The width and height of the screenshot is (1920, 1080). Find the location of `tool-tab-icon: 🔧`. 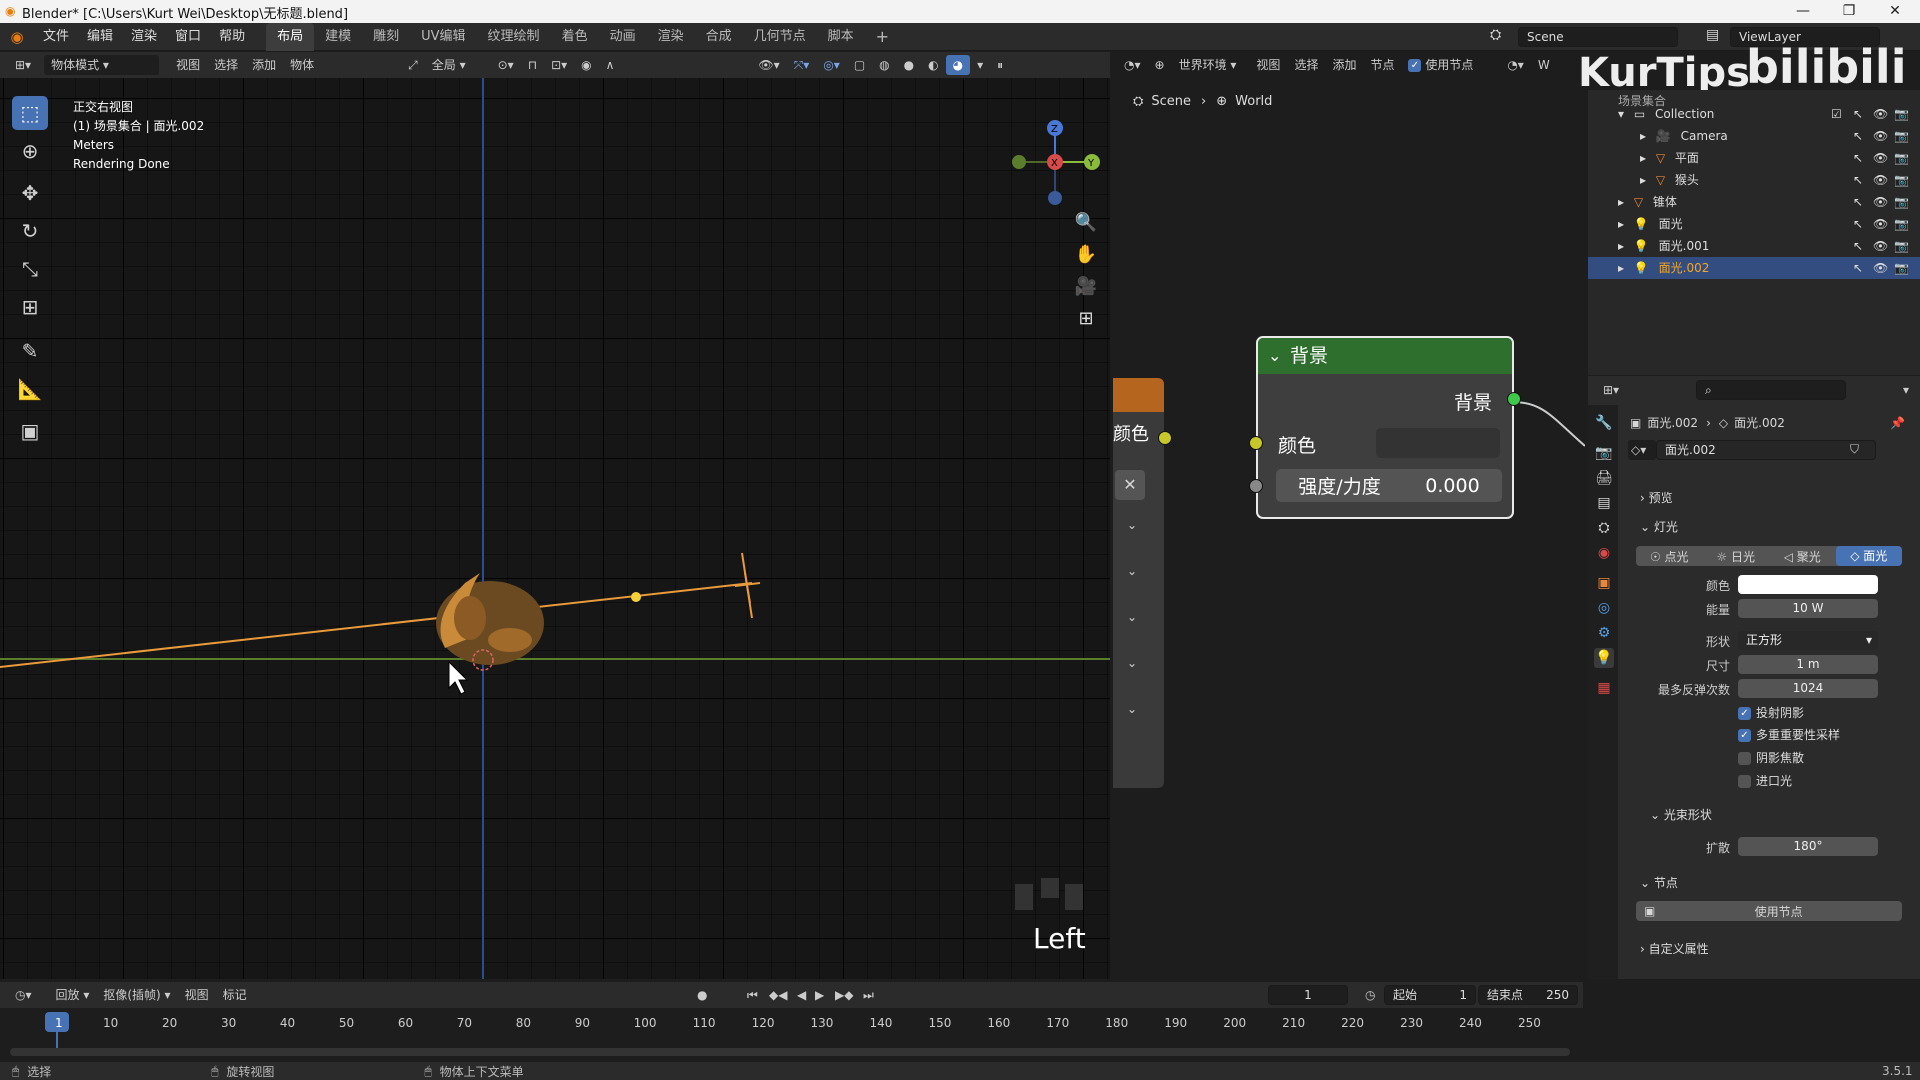

tool-tab-icon: 🔧 is located at coordinates (1604, 423).